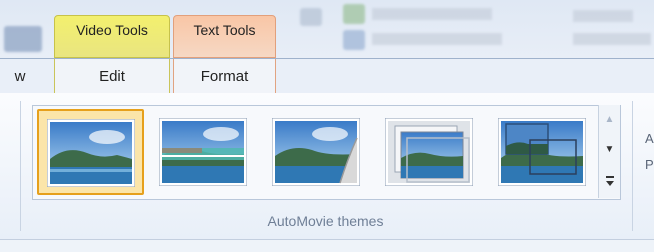  I want to click on theme-pan-zoom-icon, so click(429, 152).